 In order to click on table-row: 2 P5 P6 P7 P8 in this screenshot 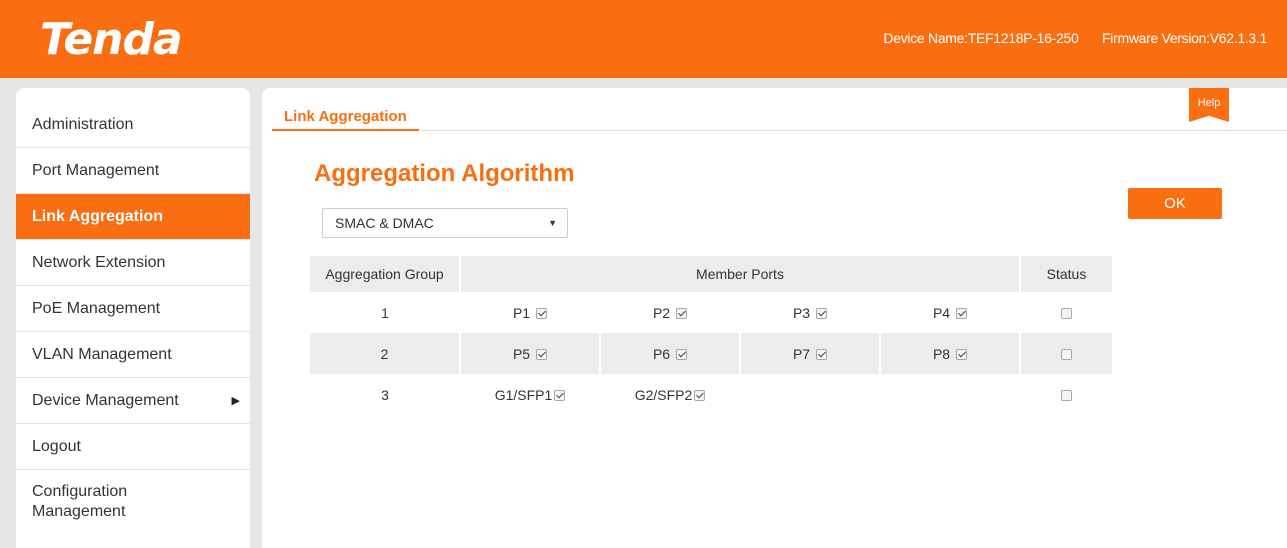, I will do `click(711, 353)`.